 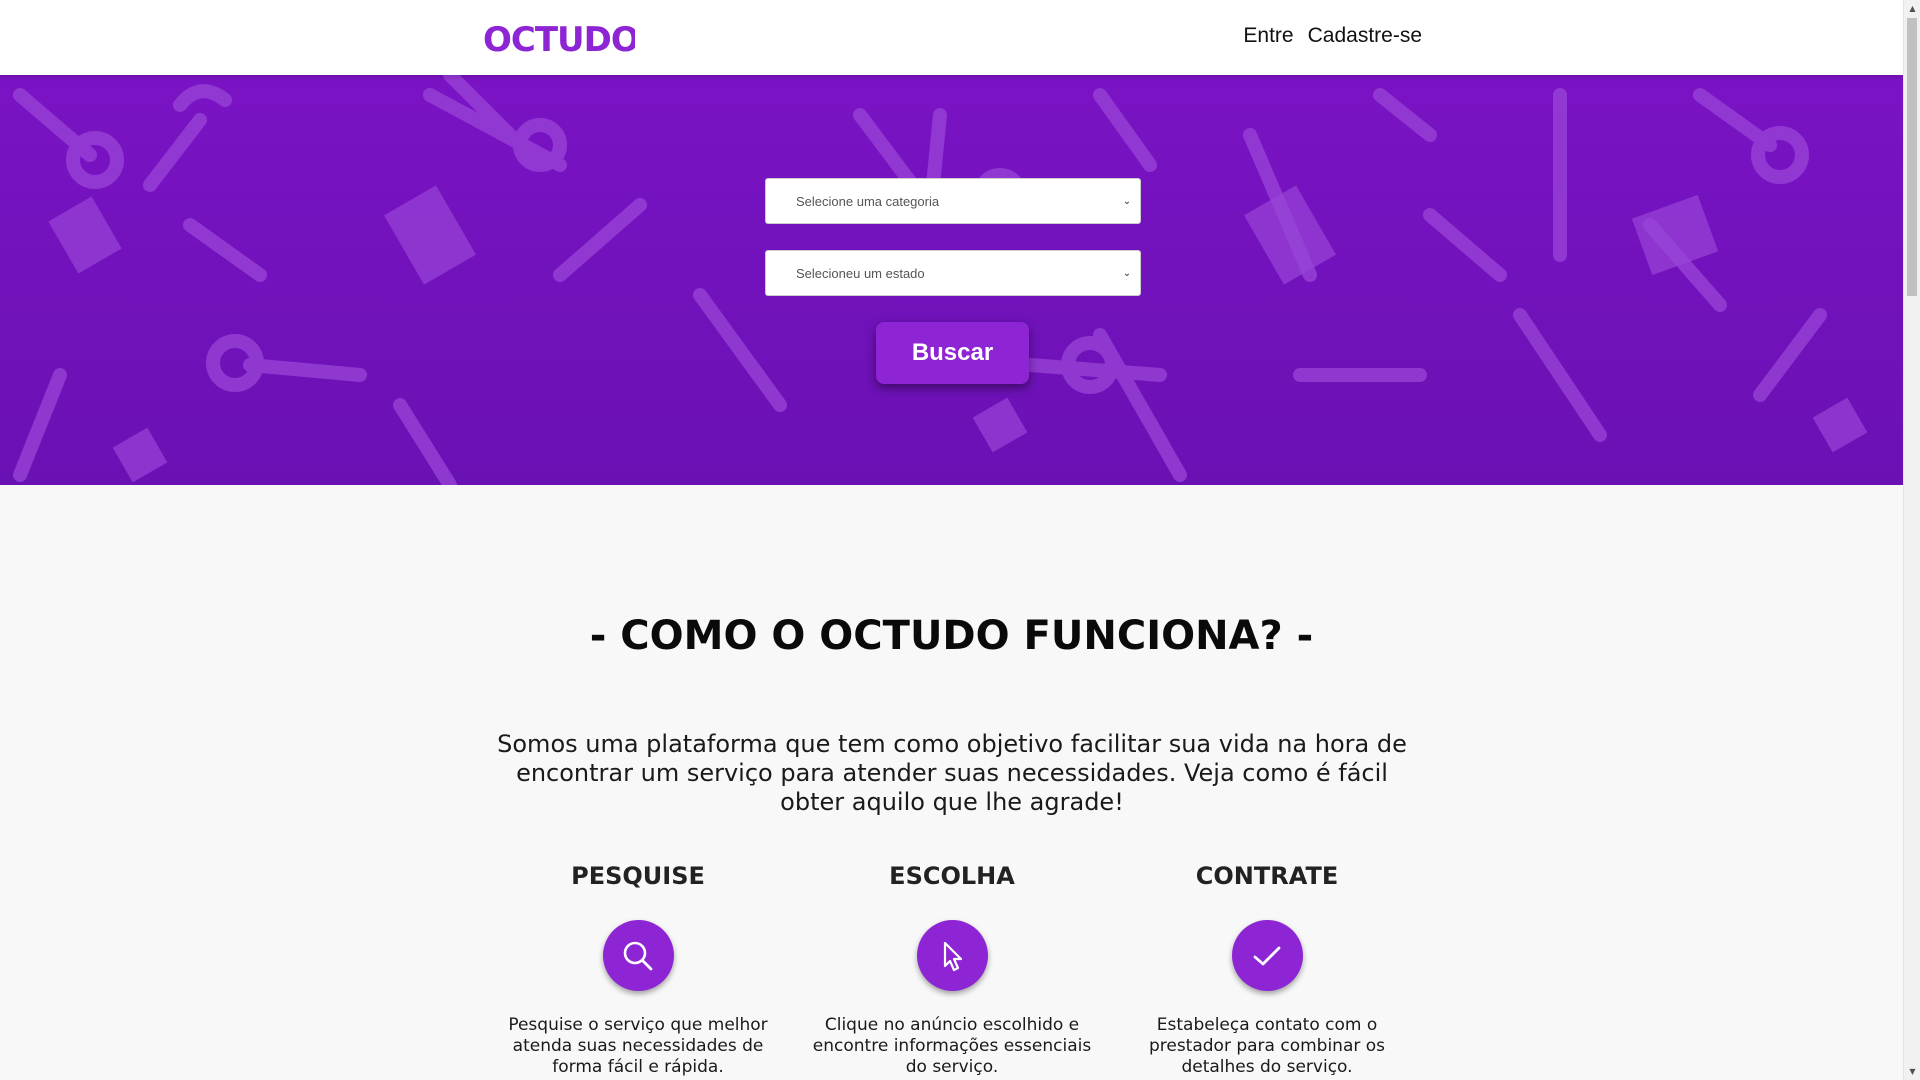 I want to click on search-icon, so click(x=638, y=955).